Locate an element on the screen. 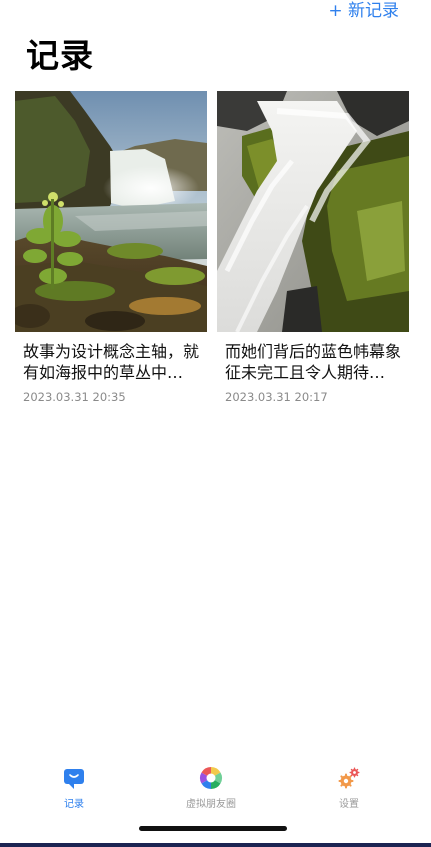  tab-label: 虚拟朋友圈 is located at coordinates (211, 804).